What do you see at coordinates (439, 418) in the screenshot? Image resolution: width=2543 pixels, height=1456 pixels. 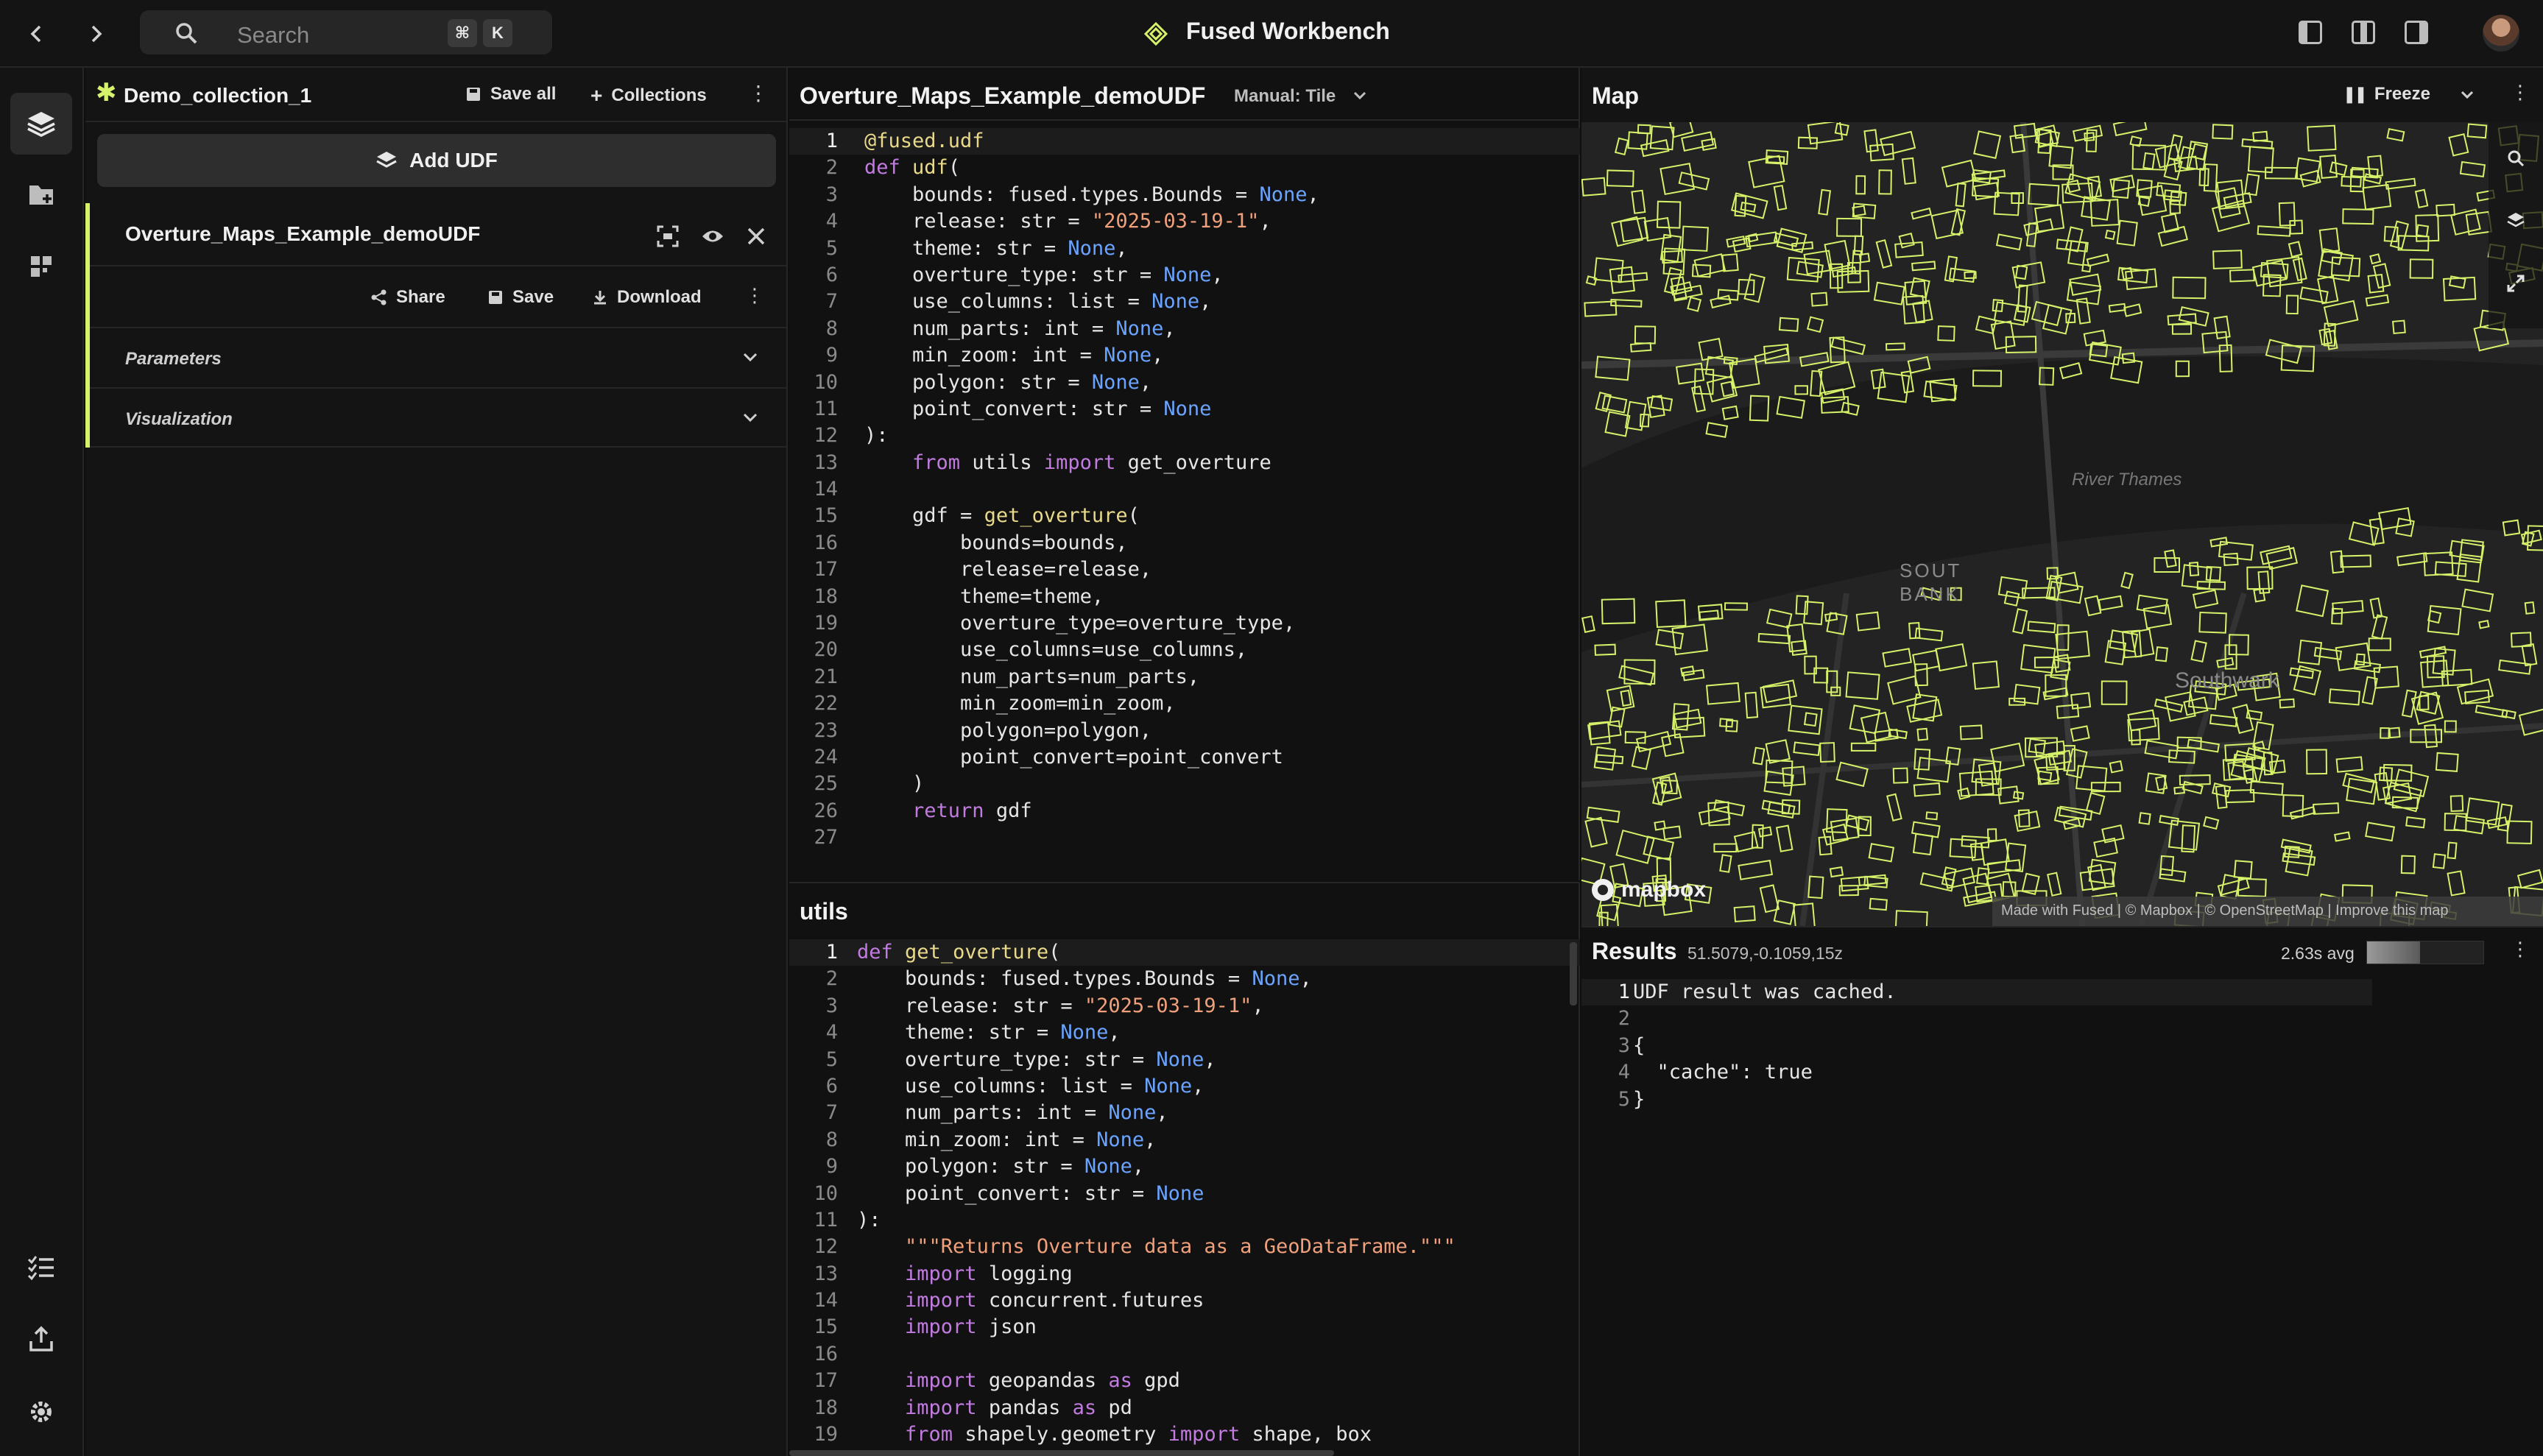 I see `visualization-accordion: Visualization` at bounding box center [439, 418].